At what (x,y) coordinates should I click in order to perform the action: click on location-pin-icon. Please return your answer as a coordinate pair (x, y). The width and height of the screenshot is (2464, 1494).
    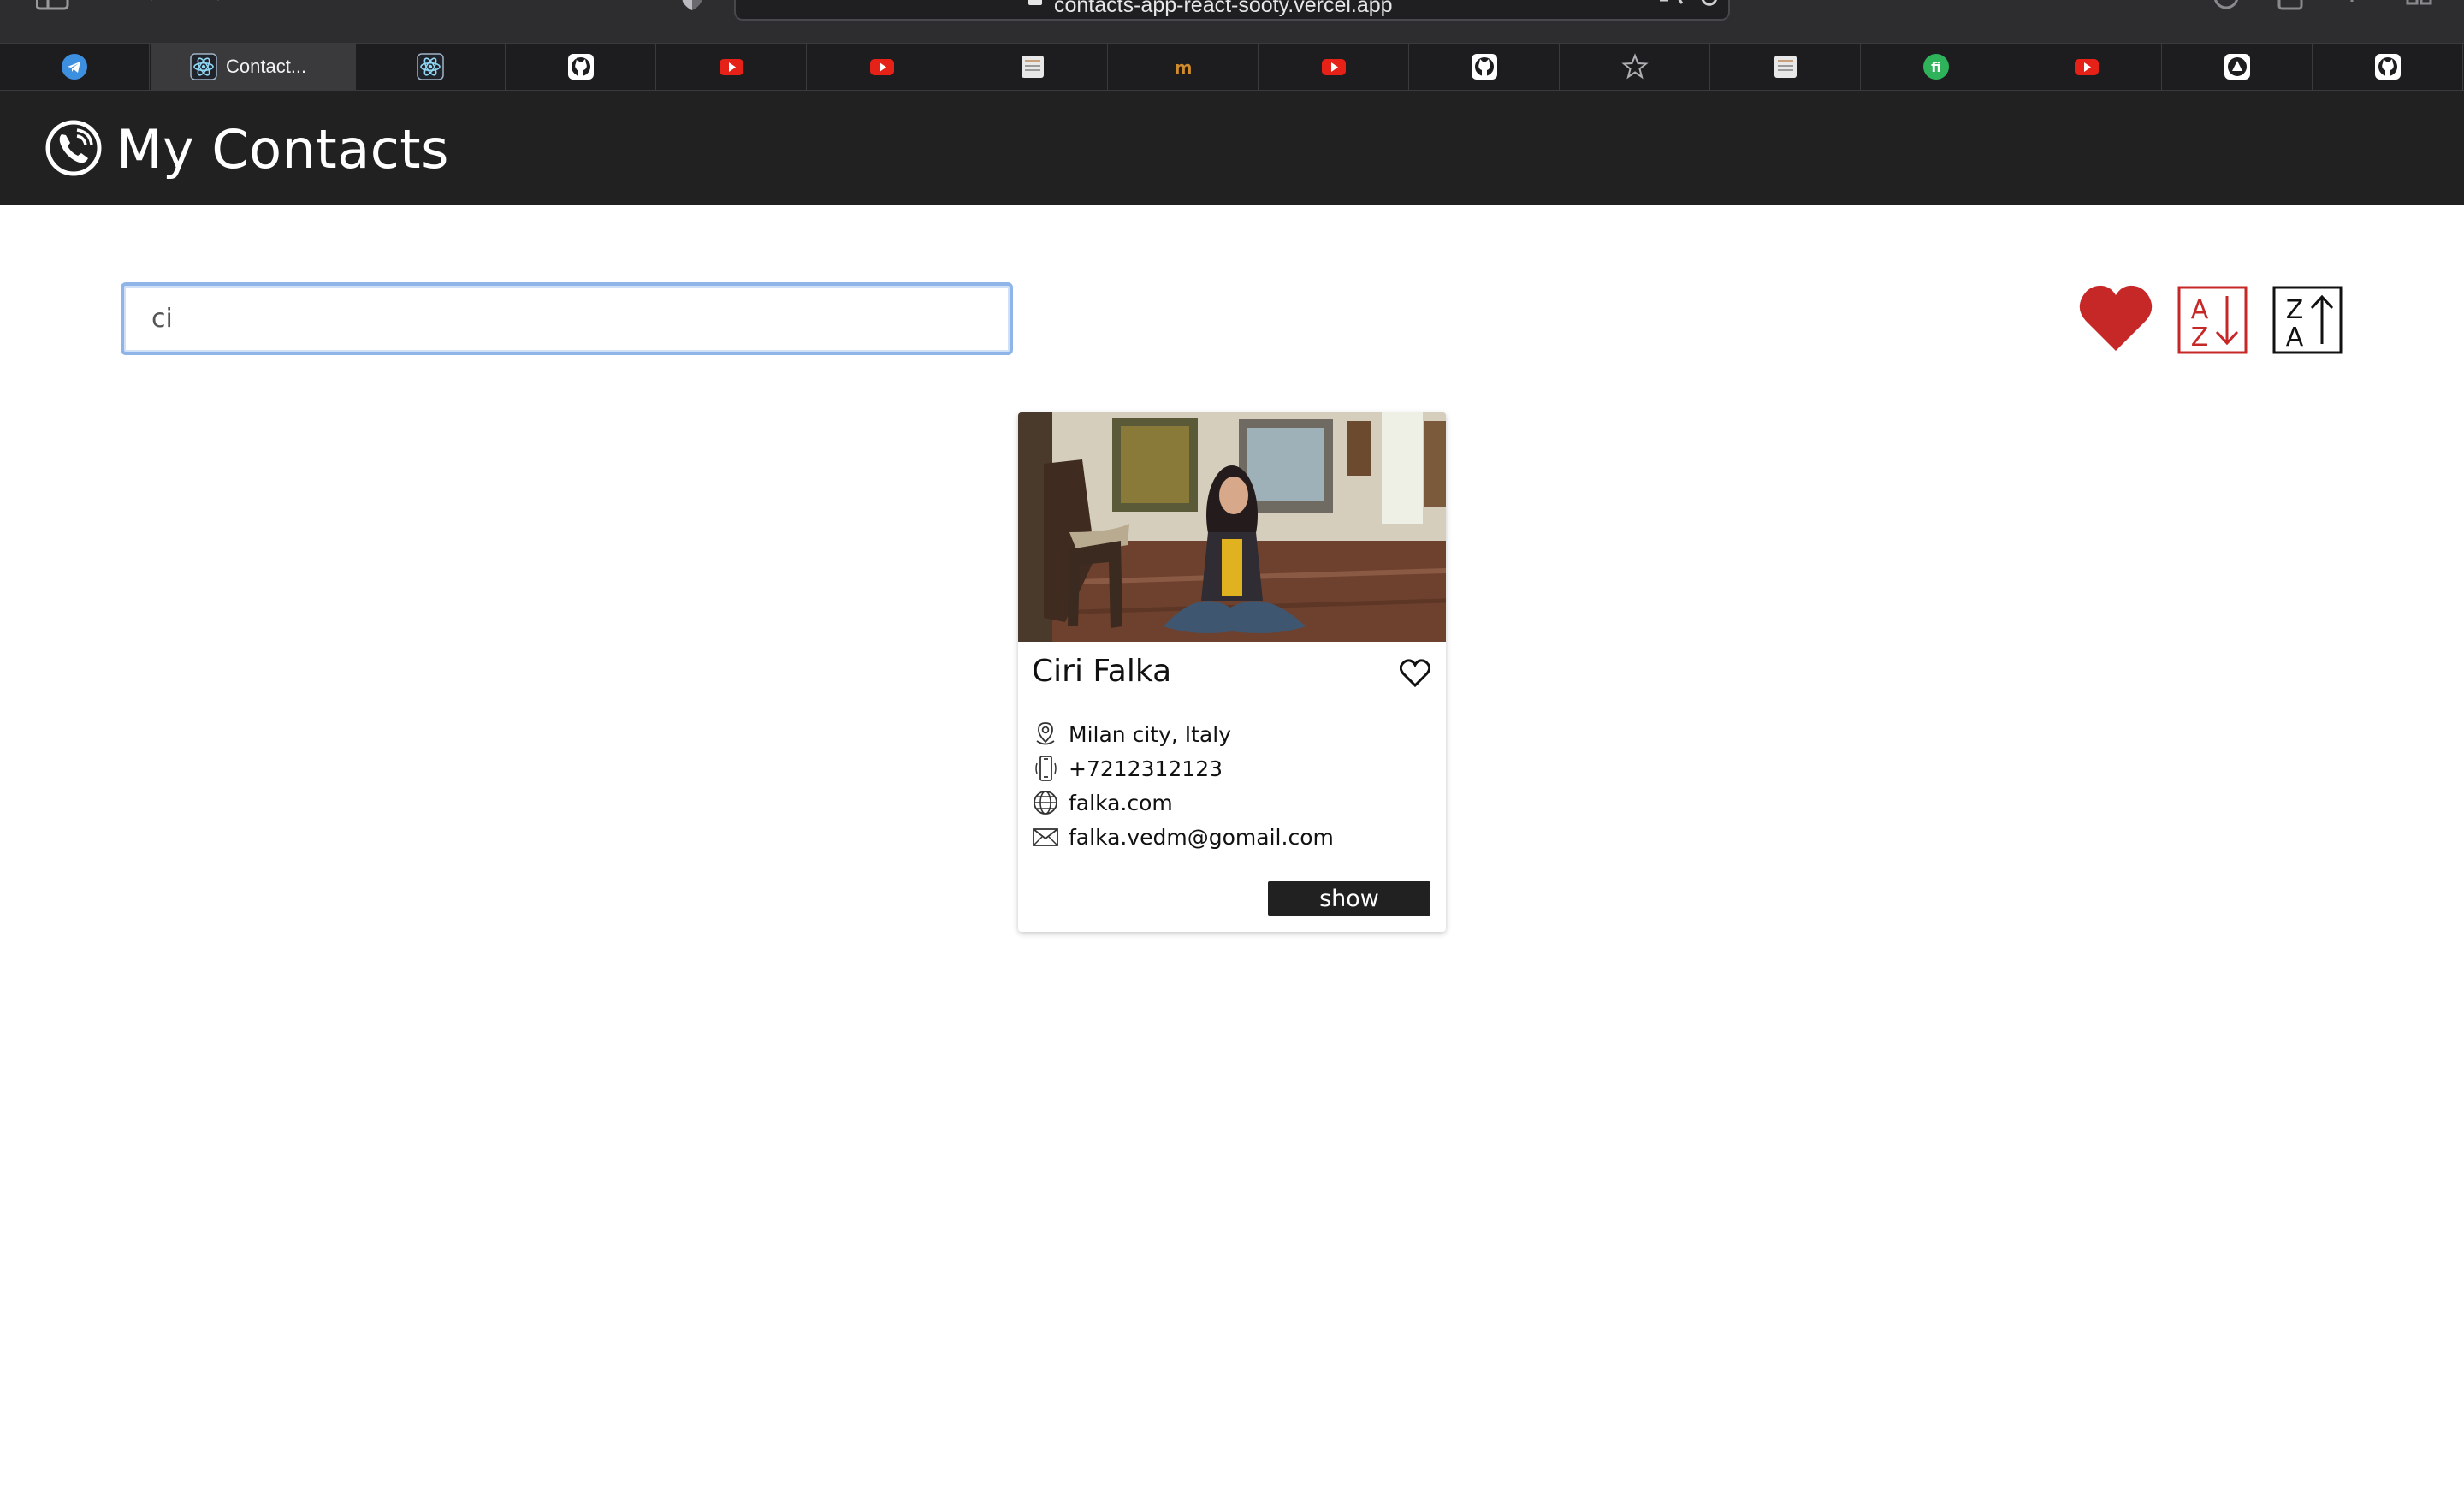
    Looking at the image, I should click on (1045, 733).